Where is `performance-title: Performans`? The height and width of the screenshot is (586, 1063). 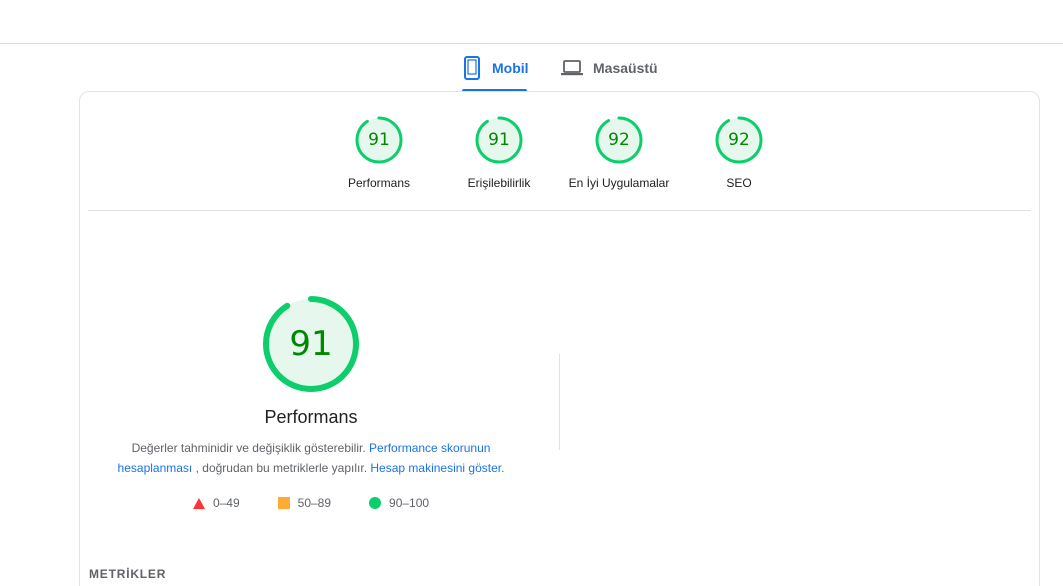 performance-title: Performans is located at coordinates (311, 417).